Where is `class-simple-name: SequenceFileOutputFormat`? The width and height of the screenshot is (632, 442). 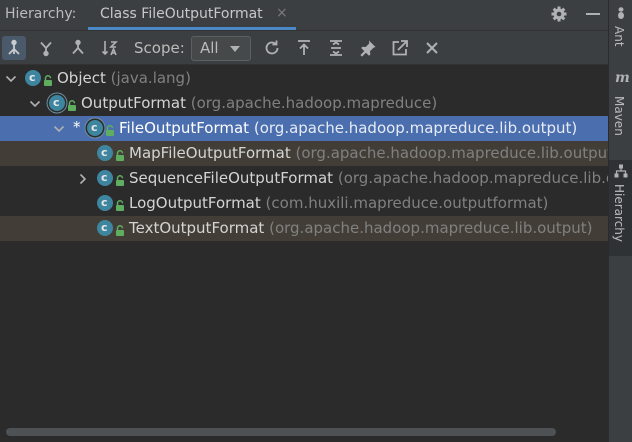 class-simple-name: SequenceFileOutputFormat is located at coordinates (231, 178).